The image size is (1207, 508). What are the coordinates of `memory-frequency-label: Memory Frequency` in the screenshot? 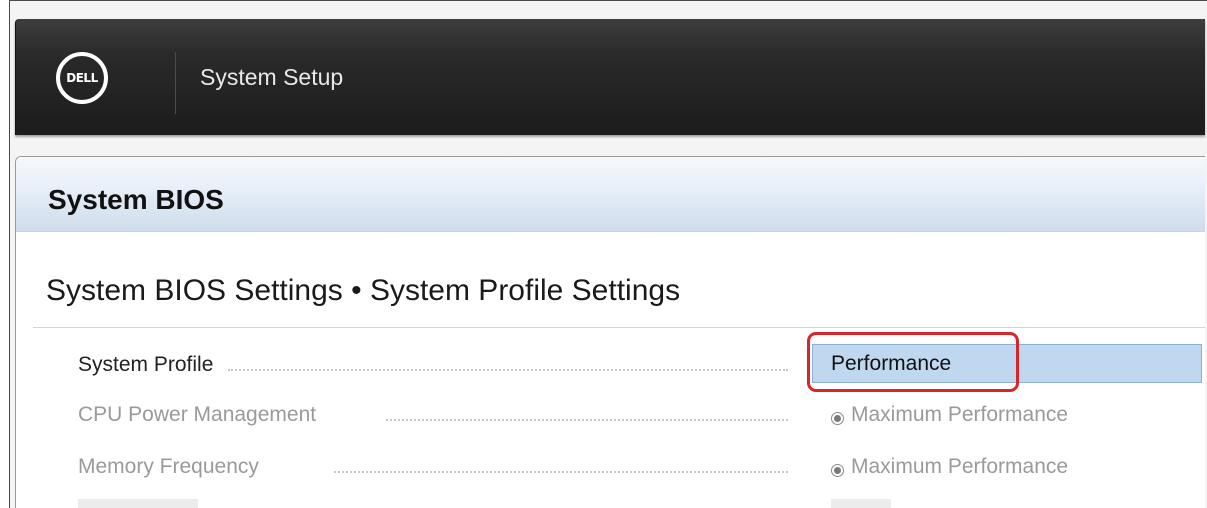 It's located at (168, 466).